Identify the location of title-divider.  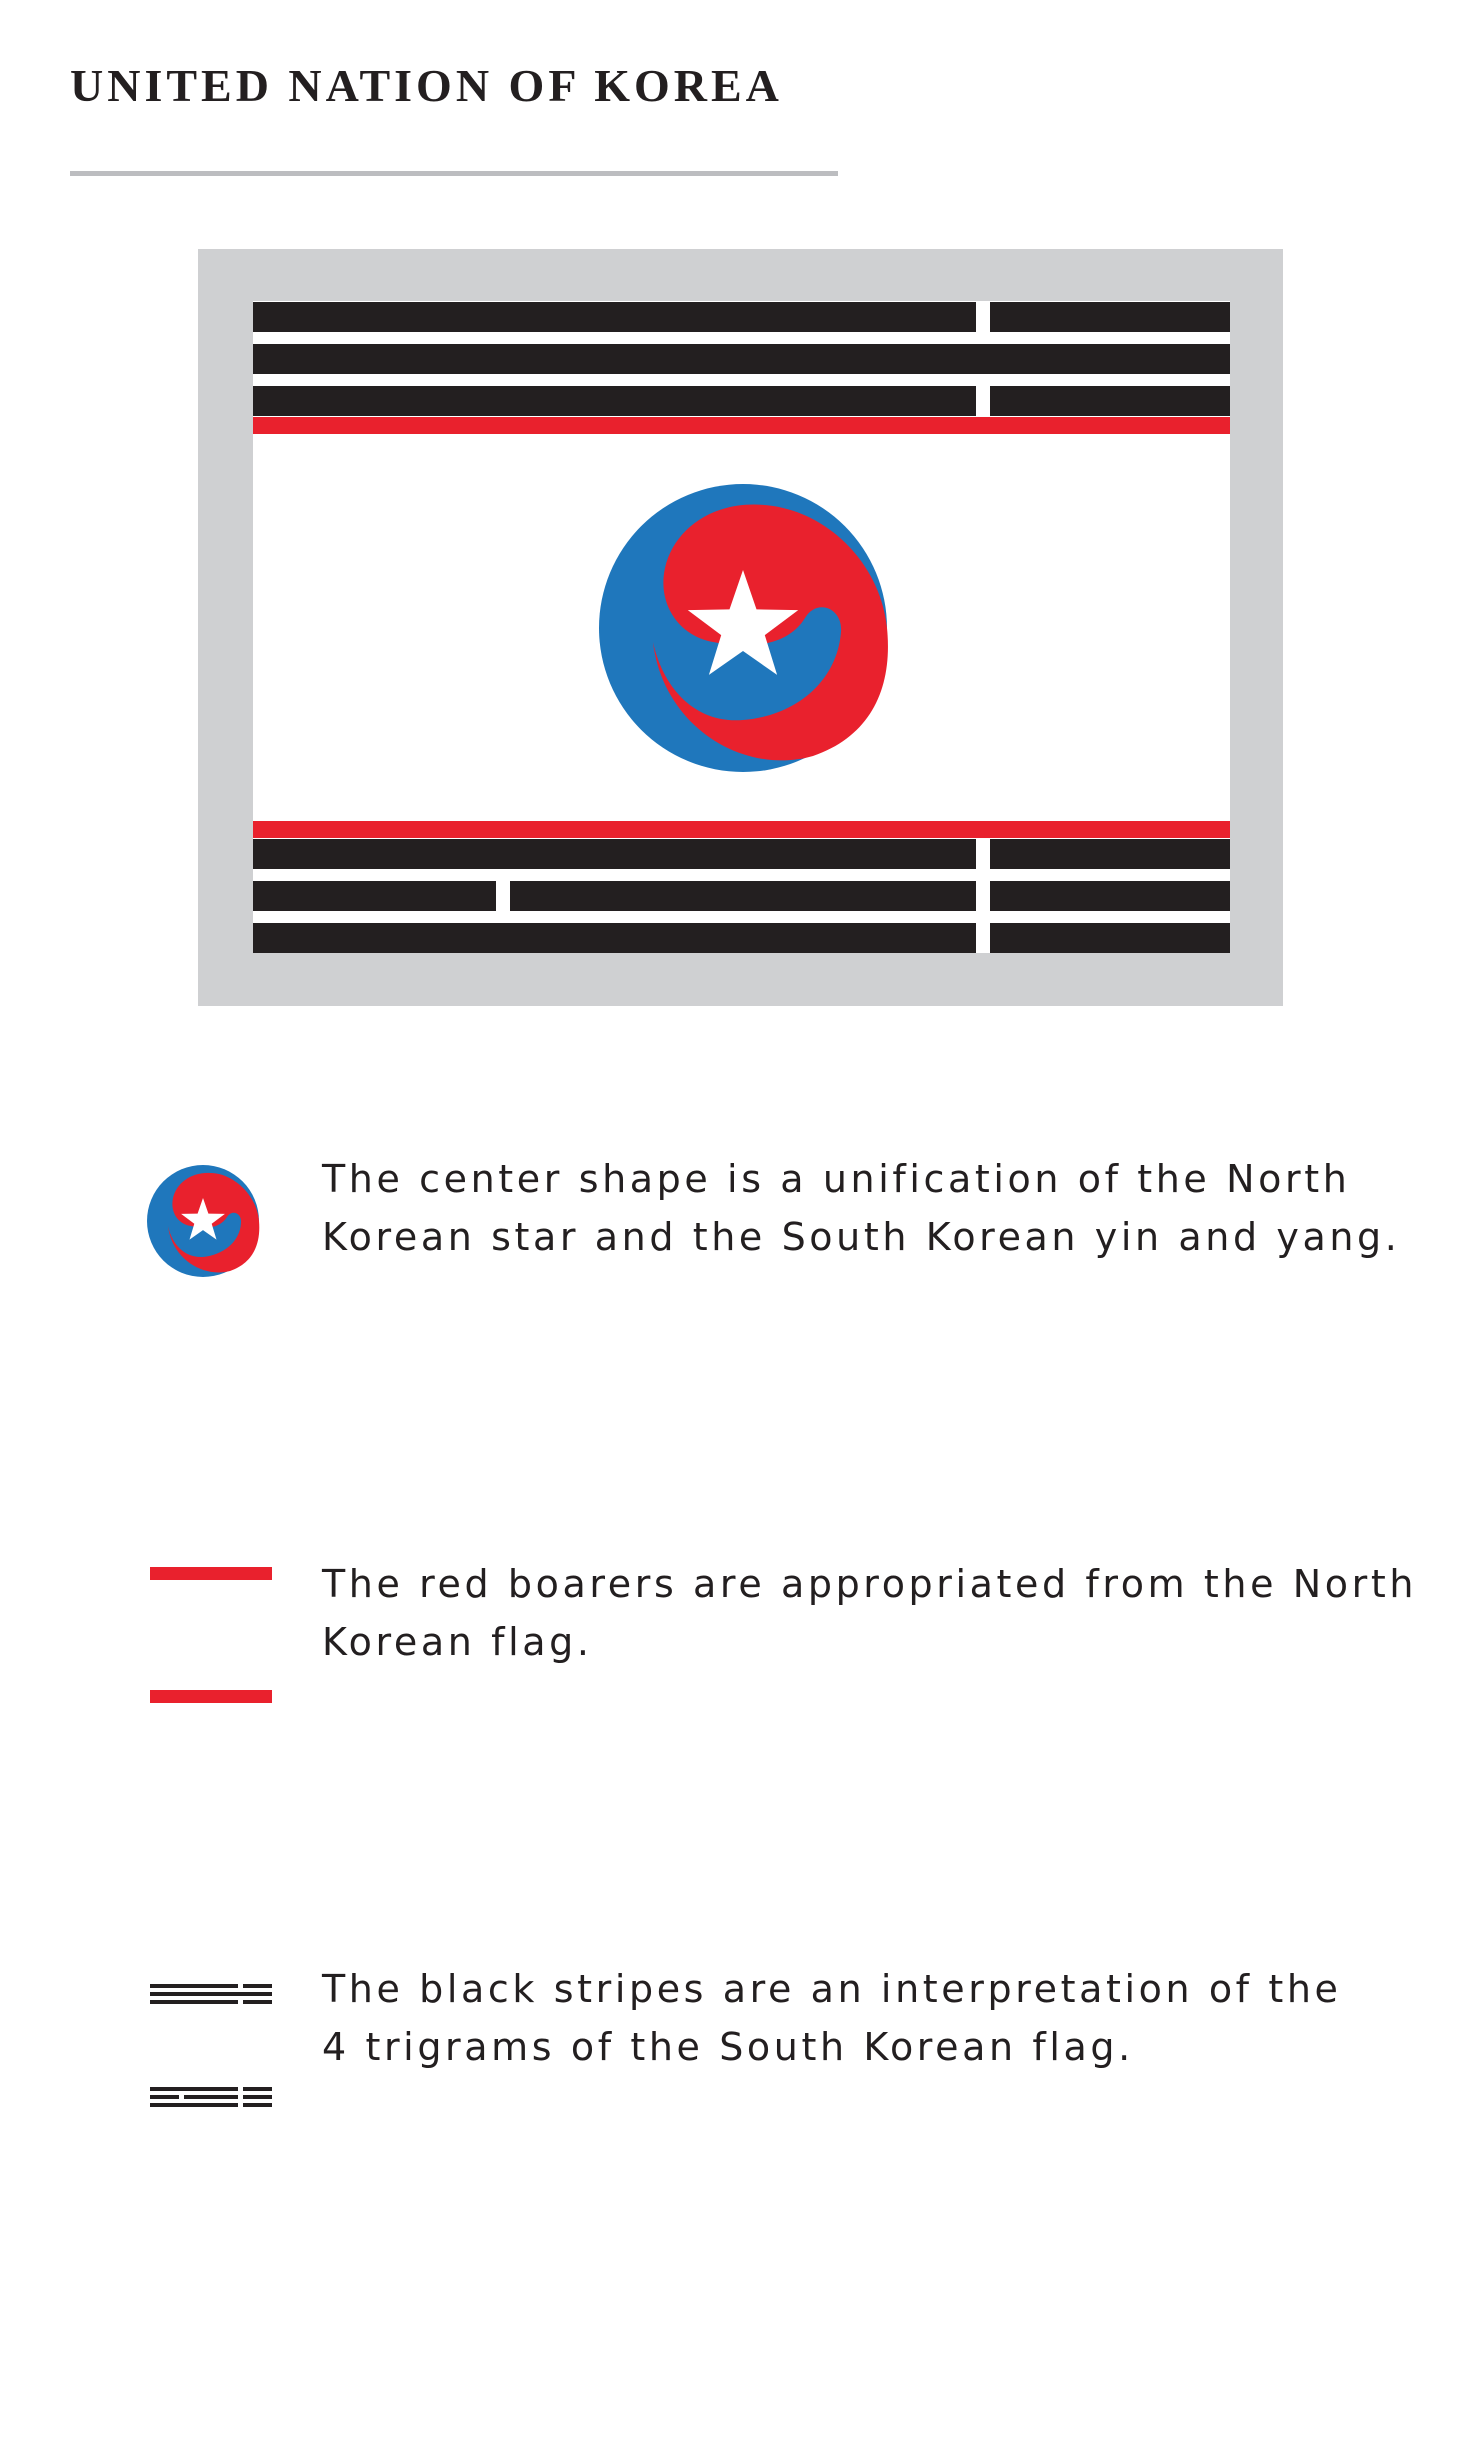
(454, 173).